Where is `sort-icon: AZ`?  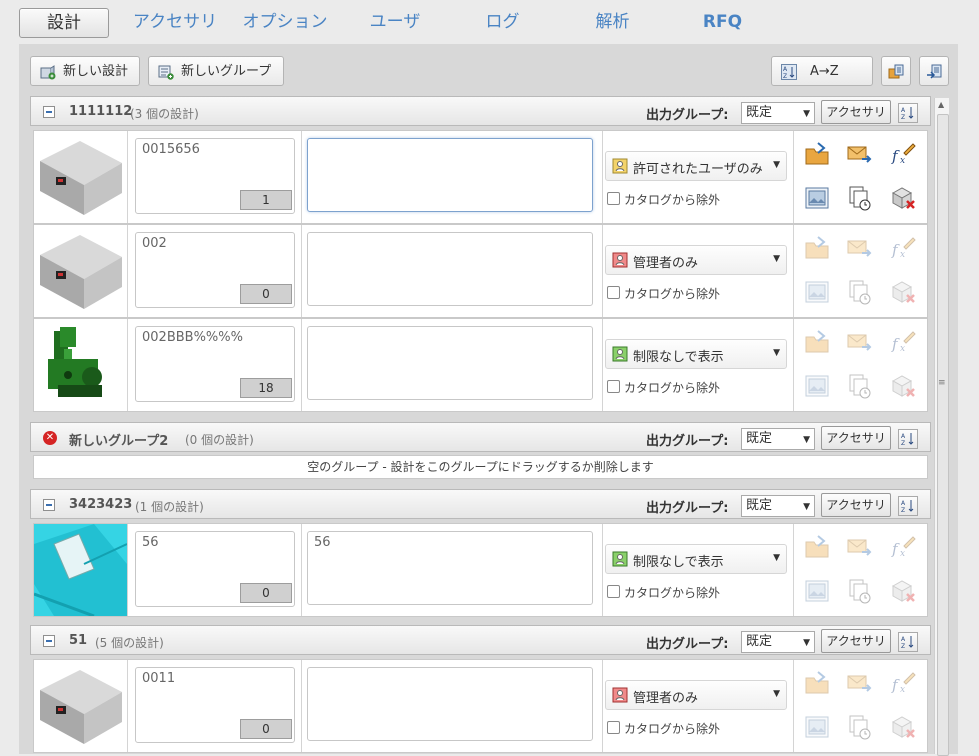
sort-icon: AZ is located at coordinates (907, 507).